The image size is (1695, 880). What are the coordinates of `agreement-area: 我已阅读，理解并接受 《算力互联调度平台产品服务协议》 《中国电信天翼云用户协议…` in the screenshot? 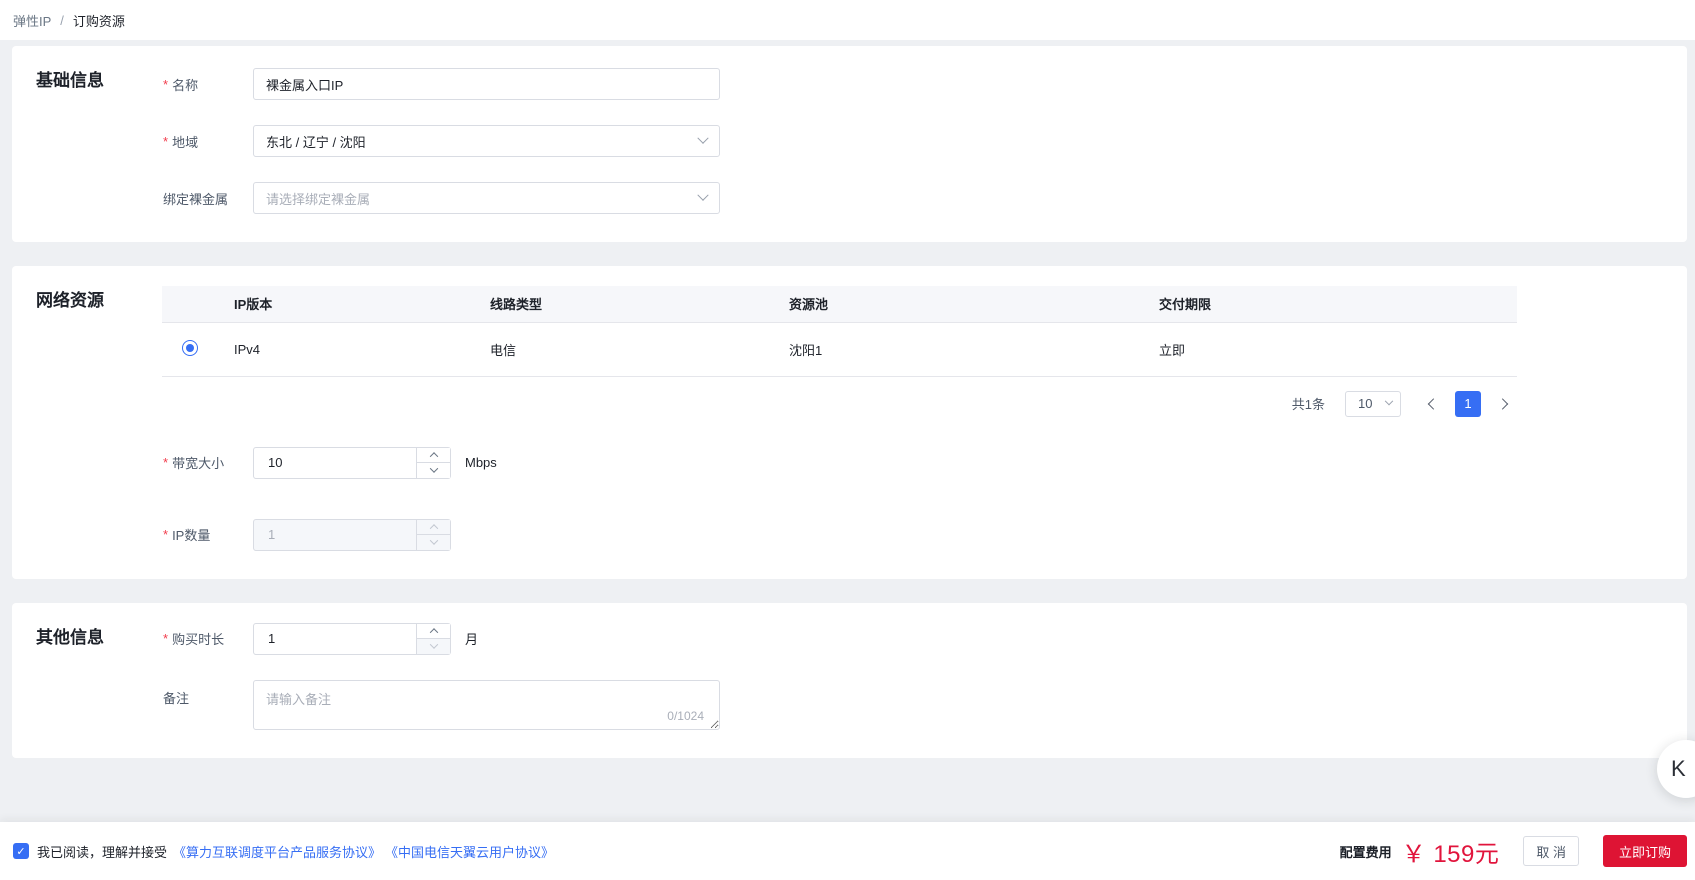 It's located at (285, 851).